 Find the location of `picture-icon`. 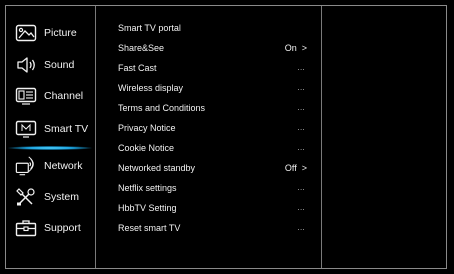

picture-icon is located at coordinates (26, 33).